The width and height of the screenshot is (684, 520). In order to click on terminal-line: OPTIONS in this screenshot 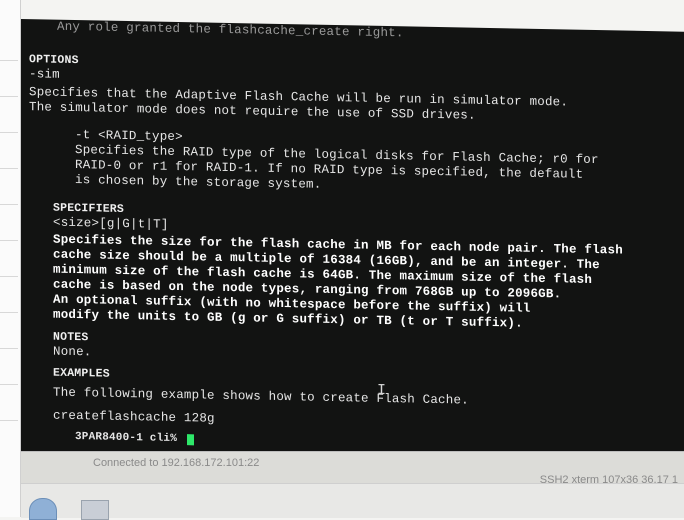, I will do `click(54, 60)`.